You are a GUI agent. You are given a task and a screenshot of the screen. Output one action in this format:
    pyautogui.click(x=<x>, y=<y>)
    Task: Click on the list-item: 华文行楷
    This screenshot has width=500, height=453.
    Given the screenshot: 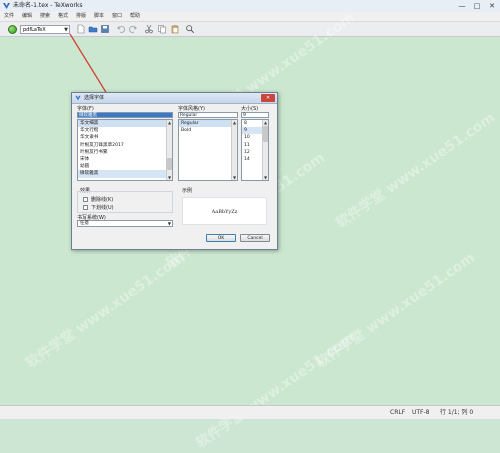 What is the action you would take?
    pyautogui.click(x=125, y=130)
    